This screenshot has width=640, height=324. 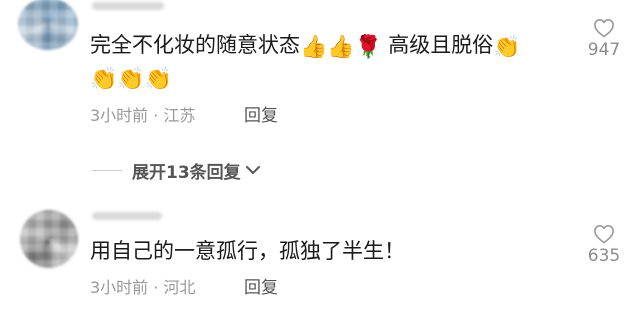 What do you see at coordinates (247, 251) in the screenshot?
I see `comment-text: 用自己的一意孤行，孤独了半生！` at bounding box center [247, 251].